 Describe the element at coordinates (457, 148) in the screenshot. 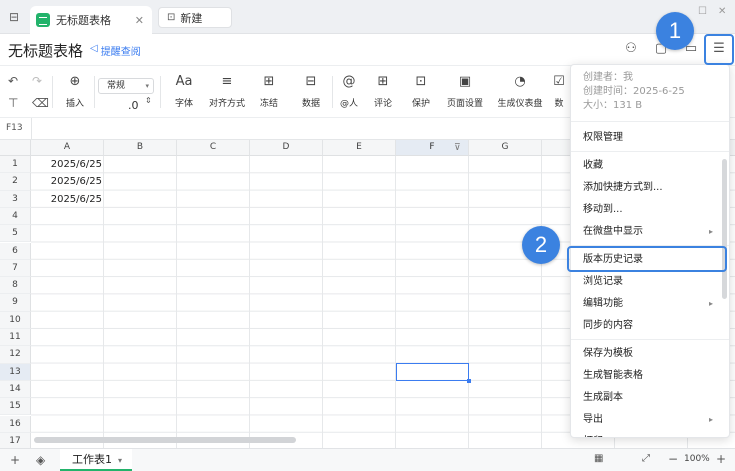

I see `filter-icon: ⊽` at that location.